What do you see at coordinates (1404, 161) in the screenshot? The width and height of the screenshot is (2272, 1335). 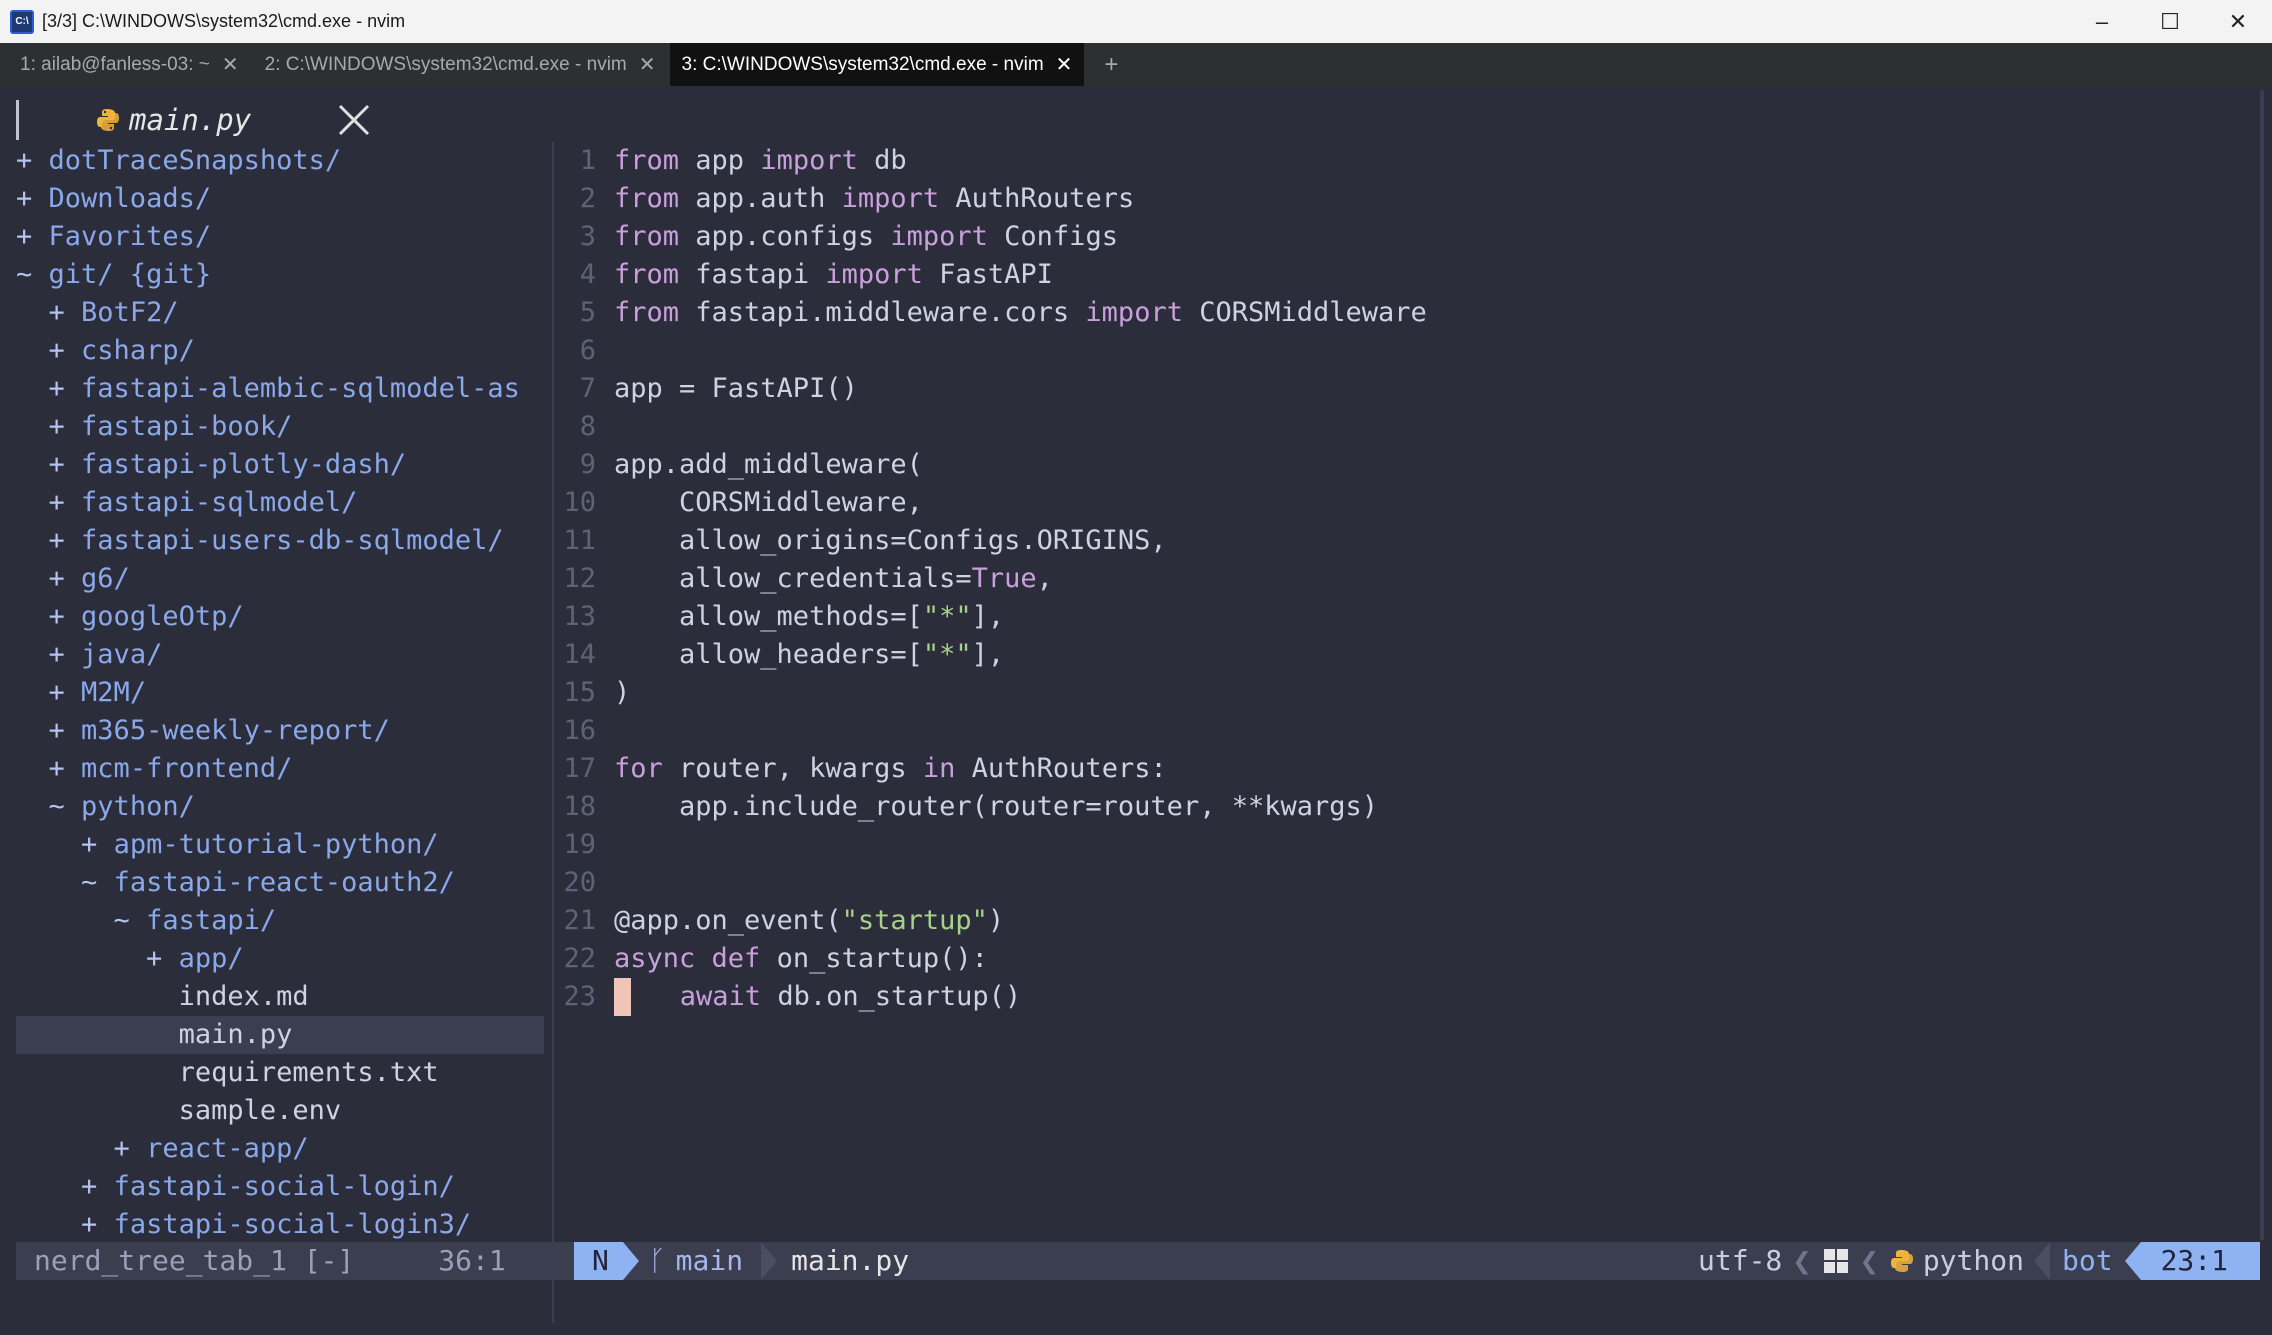 I see `code-line: 1 from app import db` at bounding box center [1404, 161].